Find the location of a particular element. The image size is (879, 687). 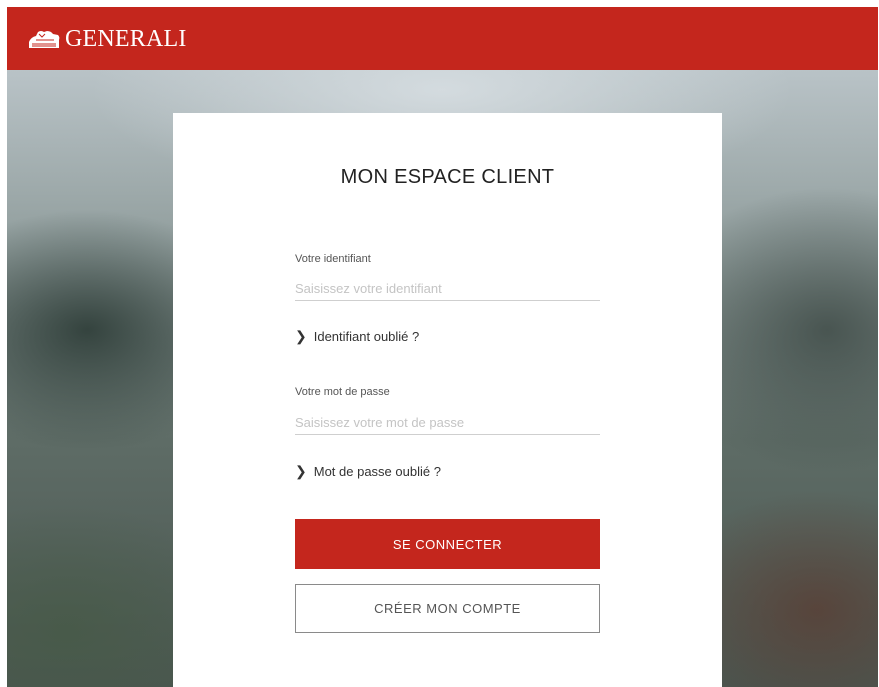

brand-logo: GENERALI is located at coordinates (107, 39).